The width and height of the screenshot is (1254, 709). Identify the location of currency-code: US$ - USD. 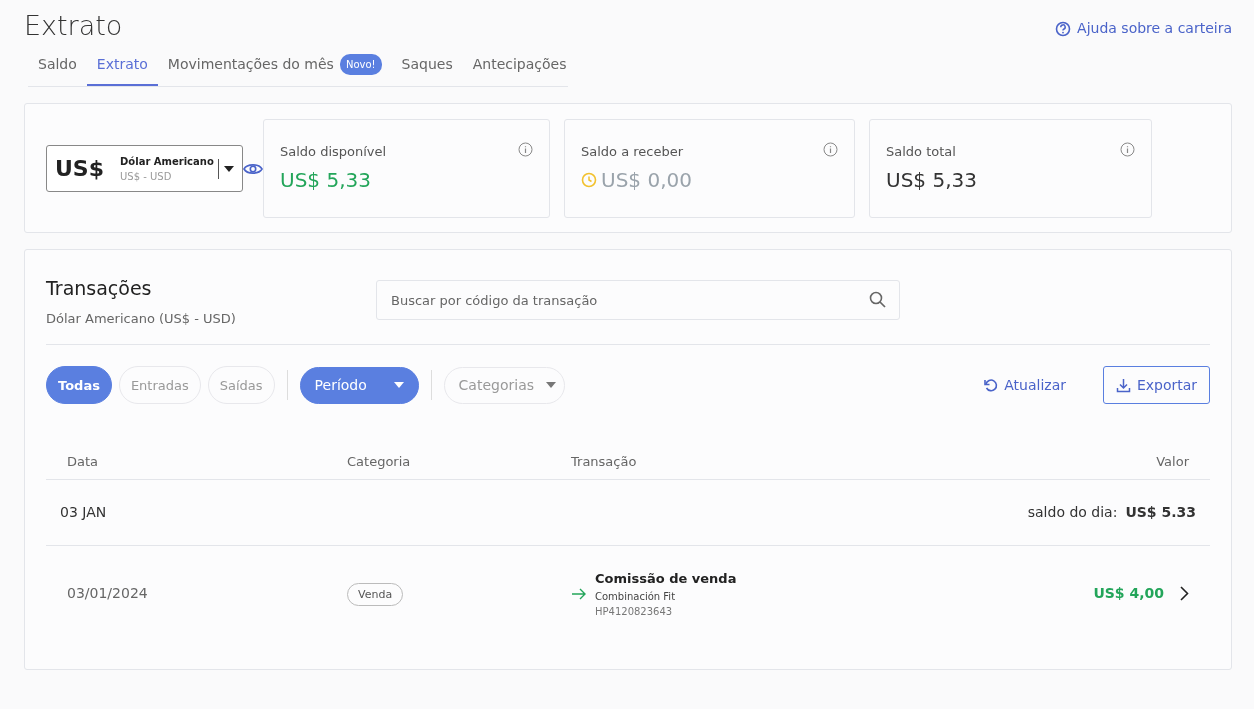
(146, 176).